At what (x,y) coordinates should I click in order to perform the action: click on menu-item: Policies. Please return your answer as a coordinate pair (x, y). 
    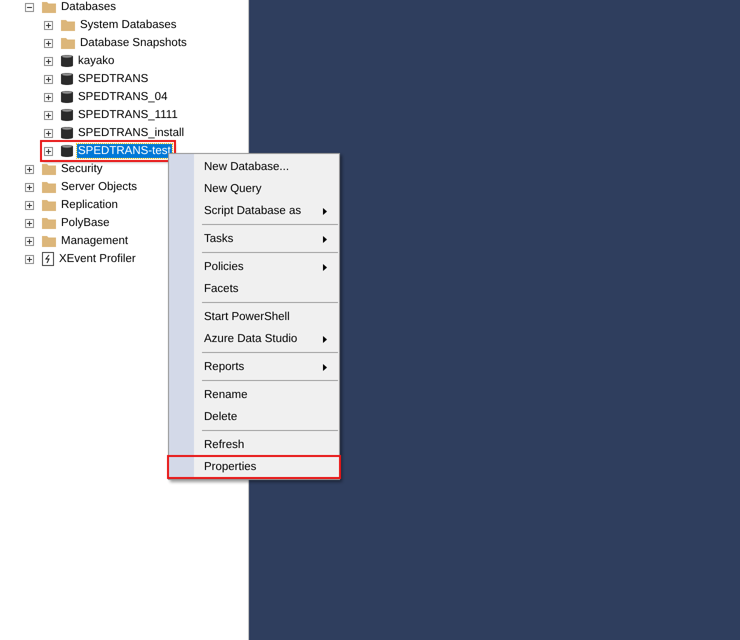
    Looking at the image, I should click on (254, 267).